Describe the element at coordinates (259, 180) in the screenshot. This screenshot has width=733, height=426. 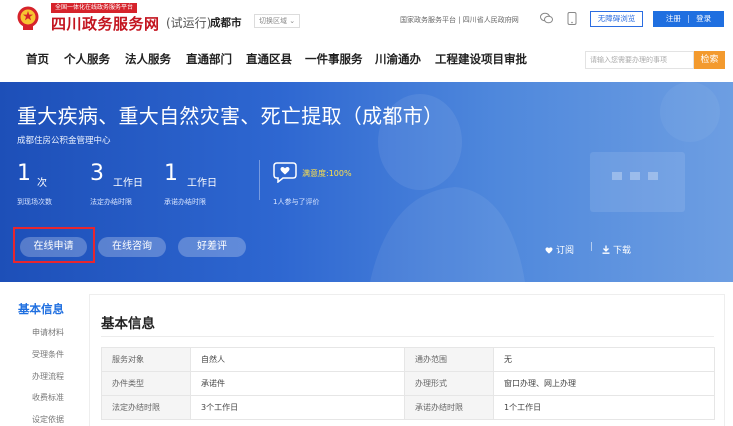
I see `stats-divider` at that location.